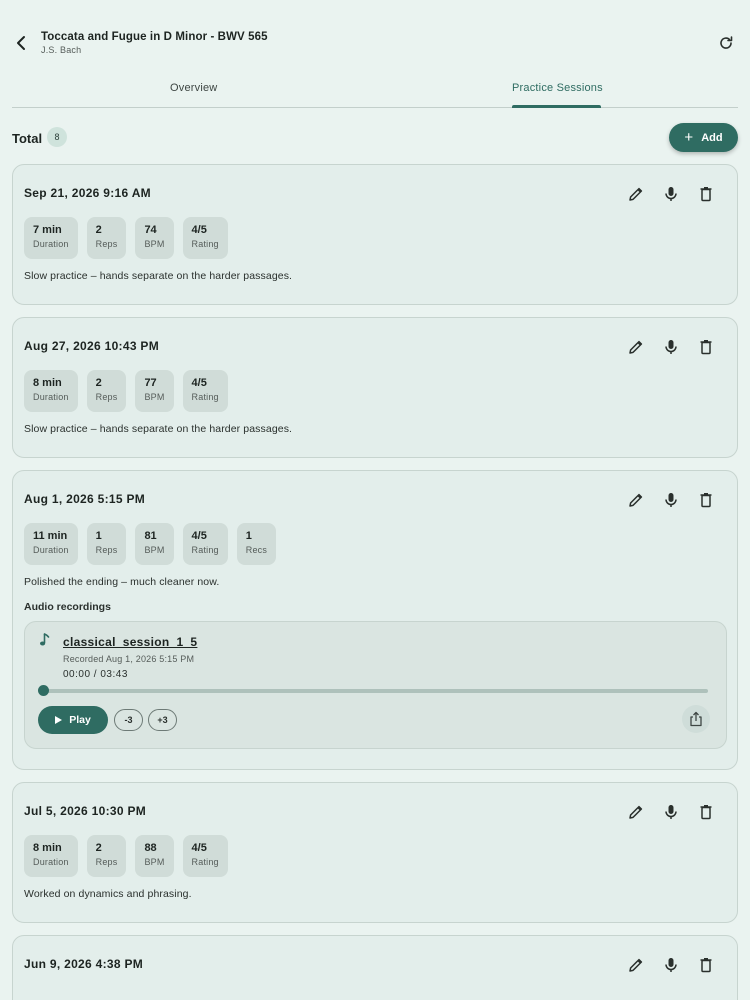  What do you see at coordinates (45, 639) in the screenshot?
I see `music-note-icon` at bounding box center [45, 639].